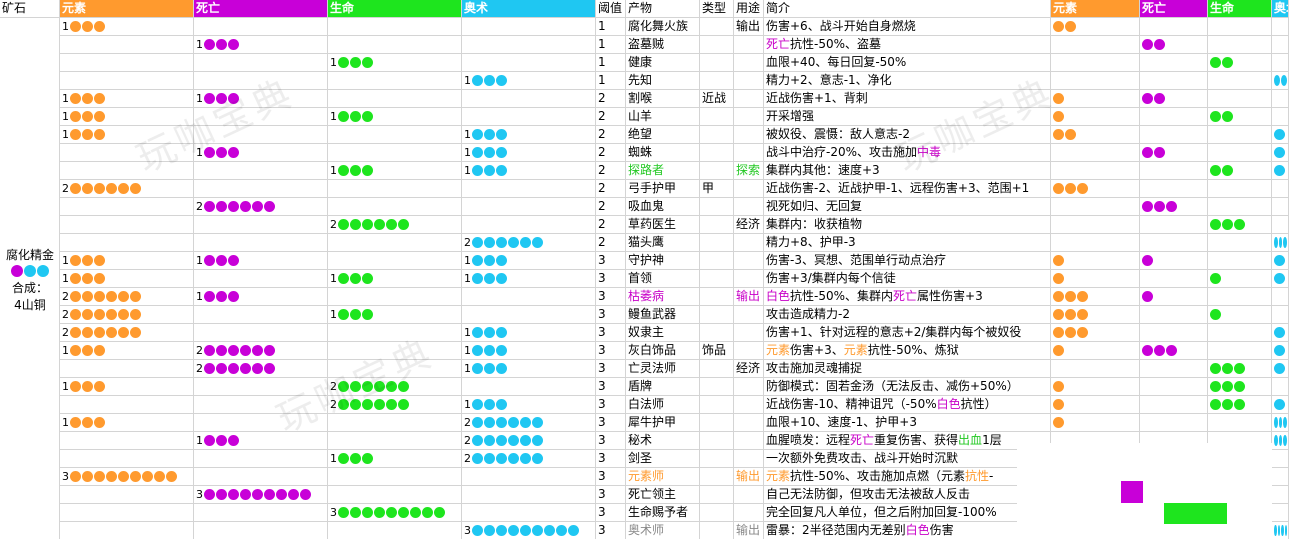 This screenshot has width=1289, height=539. Describe the element at coordinates (261, 369) in the screenshot. I see `essence-cell-d: 2` at that location.